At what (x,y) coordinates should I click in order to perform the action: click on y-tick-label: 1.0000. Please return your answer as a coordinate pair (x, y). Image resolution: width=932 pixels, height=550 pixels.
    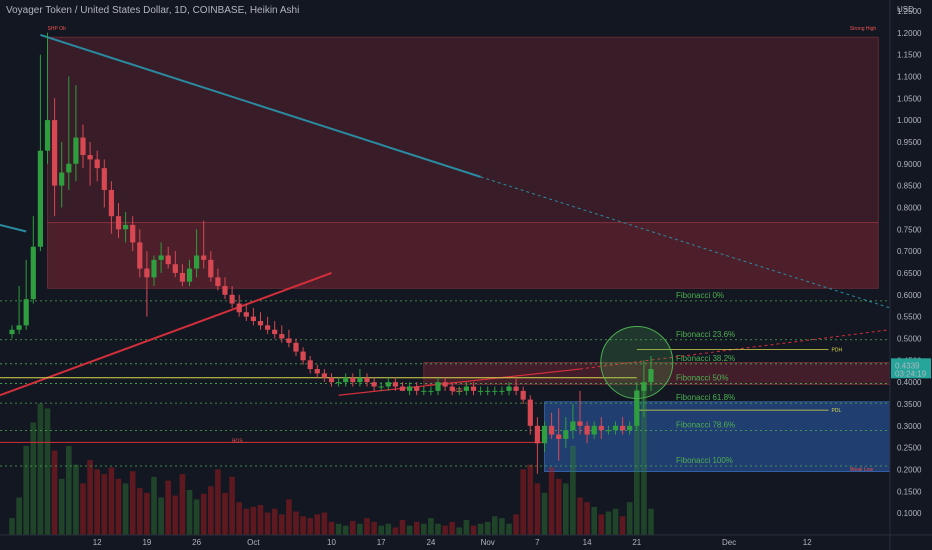
    Looking at the image, I should click on (909, 120).